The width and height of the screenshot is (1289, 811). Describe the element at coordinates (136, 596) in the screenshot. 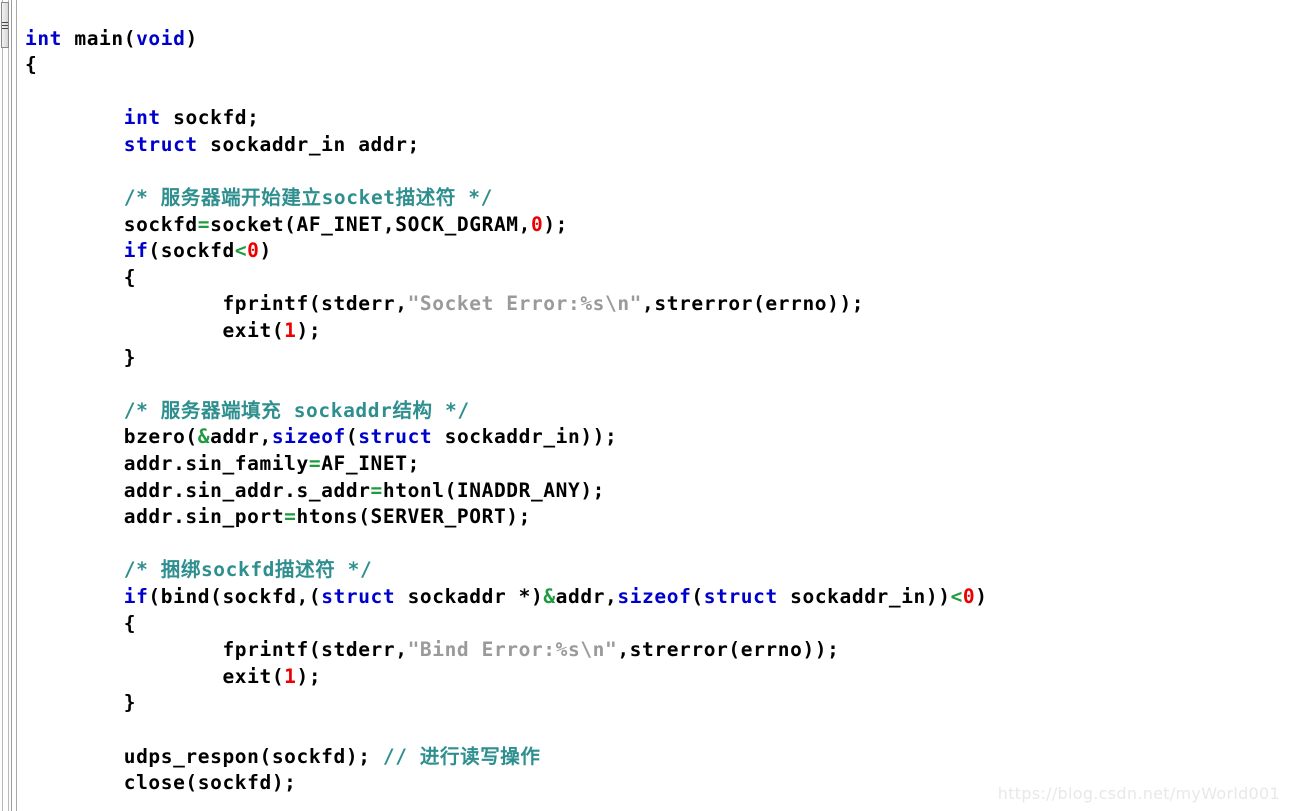

I see `code-token-kw: if` at that location.